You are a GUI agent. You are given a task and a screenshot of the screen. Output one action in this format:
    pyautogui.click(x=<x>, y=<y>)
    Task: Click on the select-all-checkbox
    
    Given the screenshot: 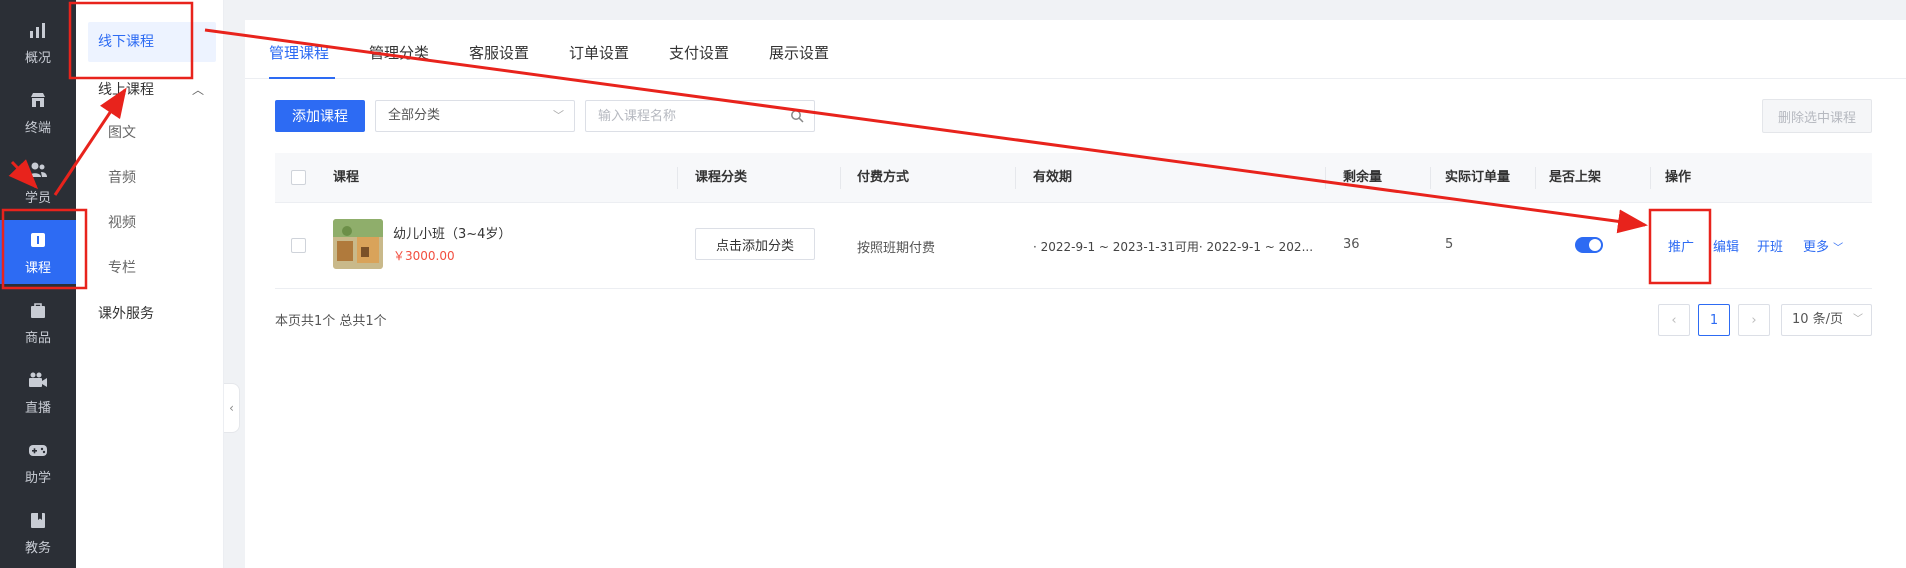 What is the action you would take?
    pyautogui.click(x=298, y=177)
    